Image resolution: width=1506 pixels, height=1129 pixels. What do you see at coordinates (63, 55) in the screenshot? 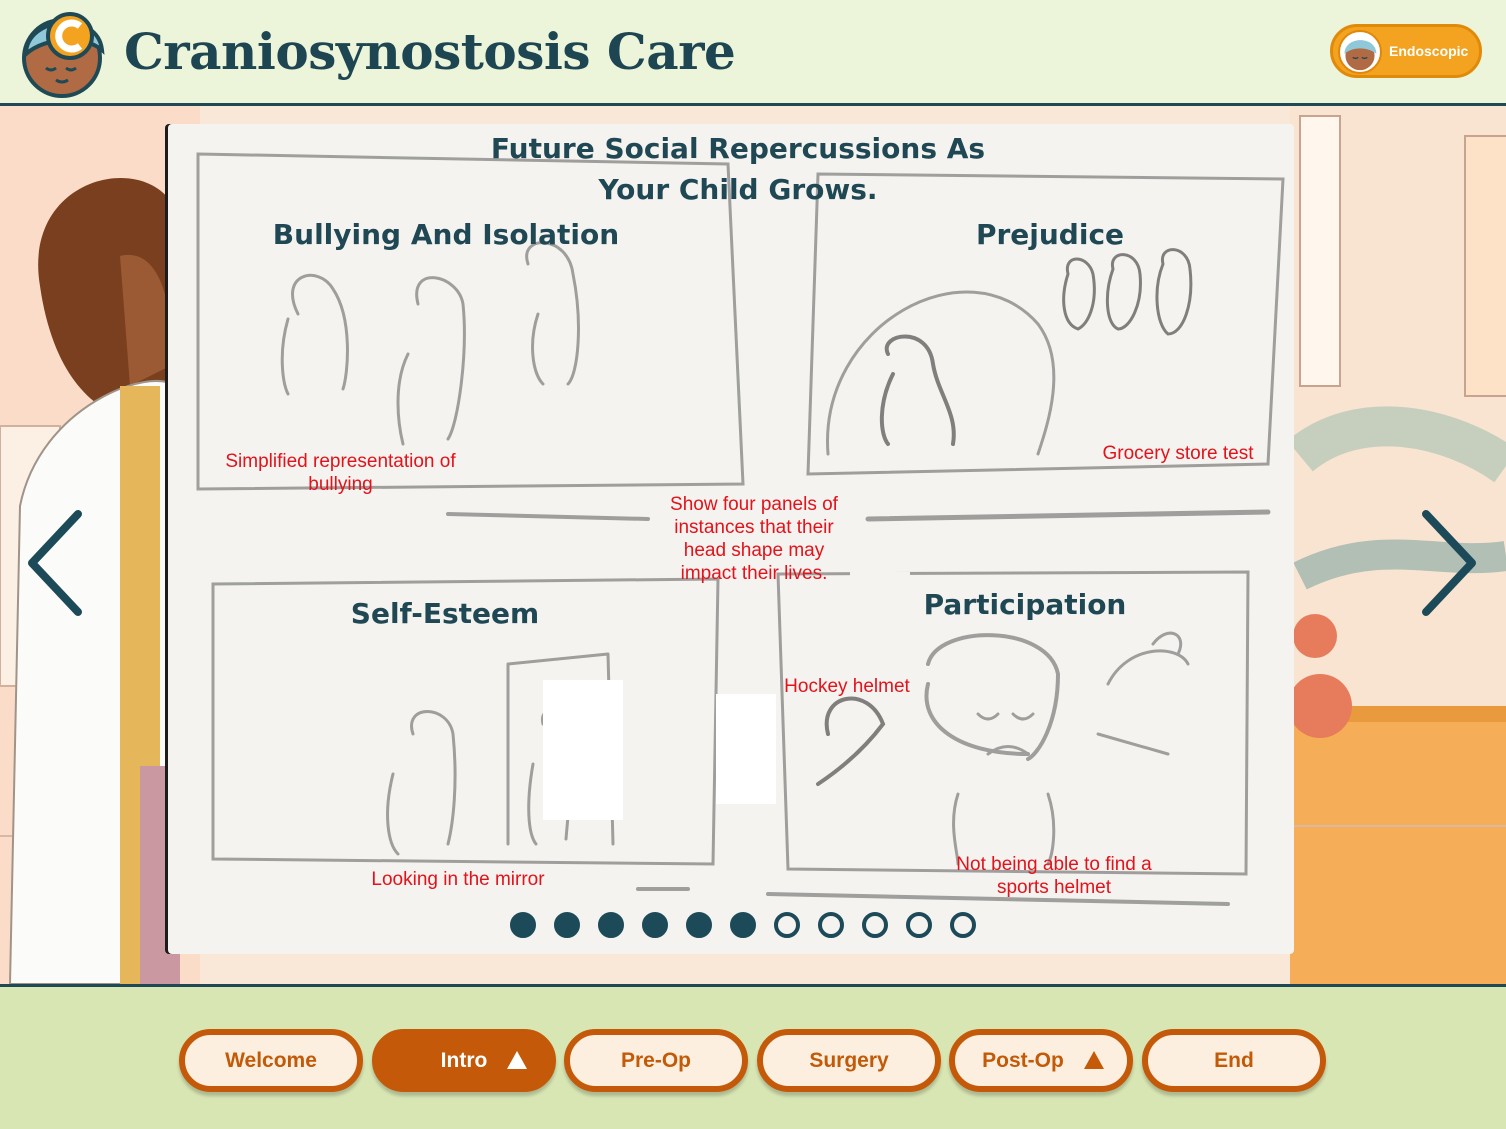
I see `app-logo-icon` at bounding box center [63, 55].